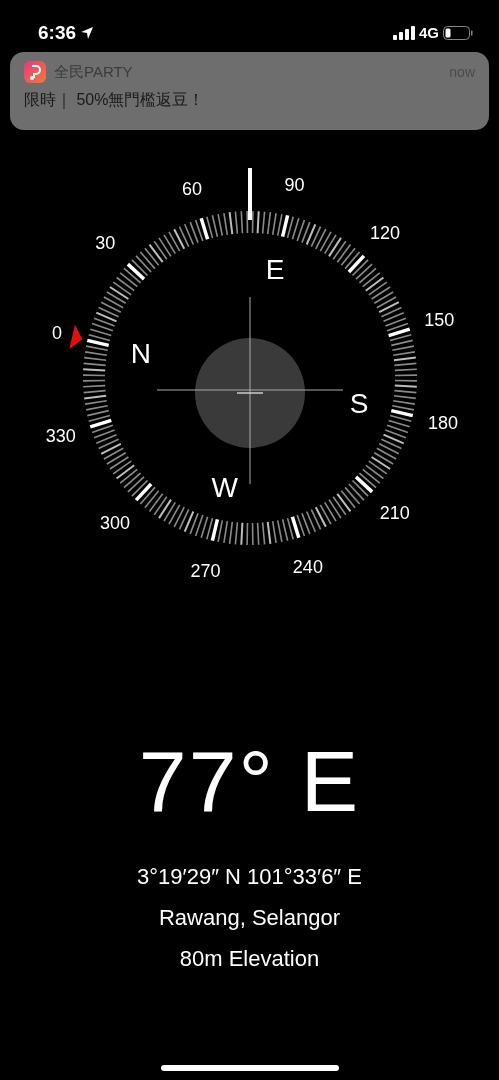 The width and height of the screenshot is (499, 1080). What do you see at coordinates (224, 488) in the screenshot?
I see `cardinal-label: W` at bounding box center [224, 488].